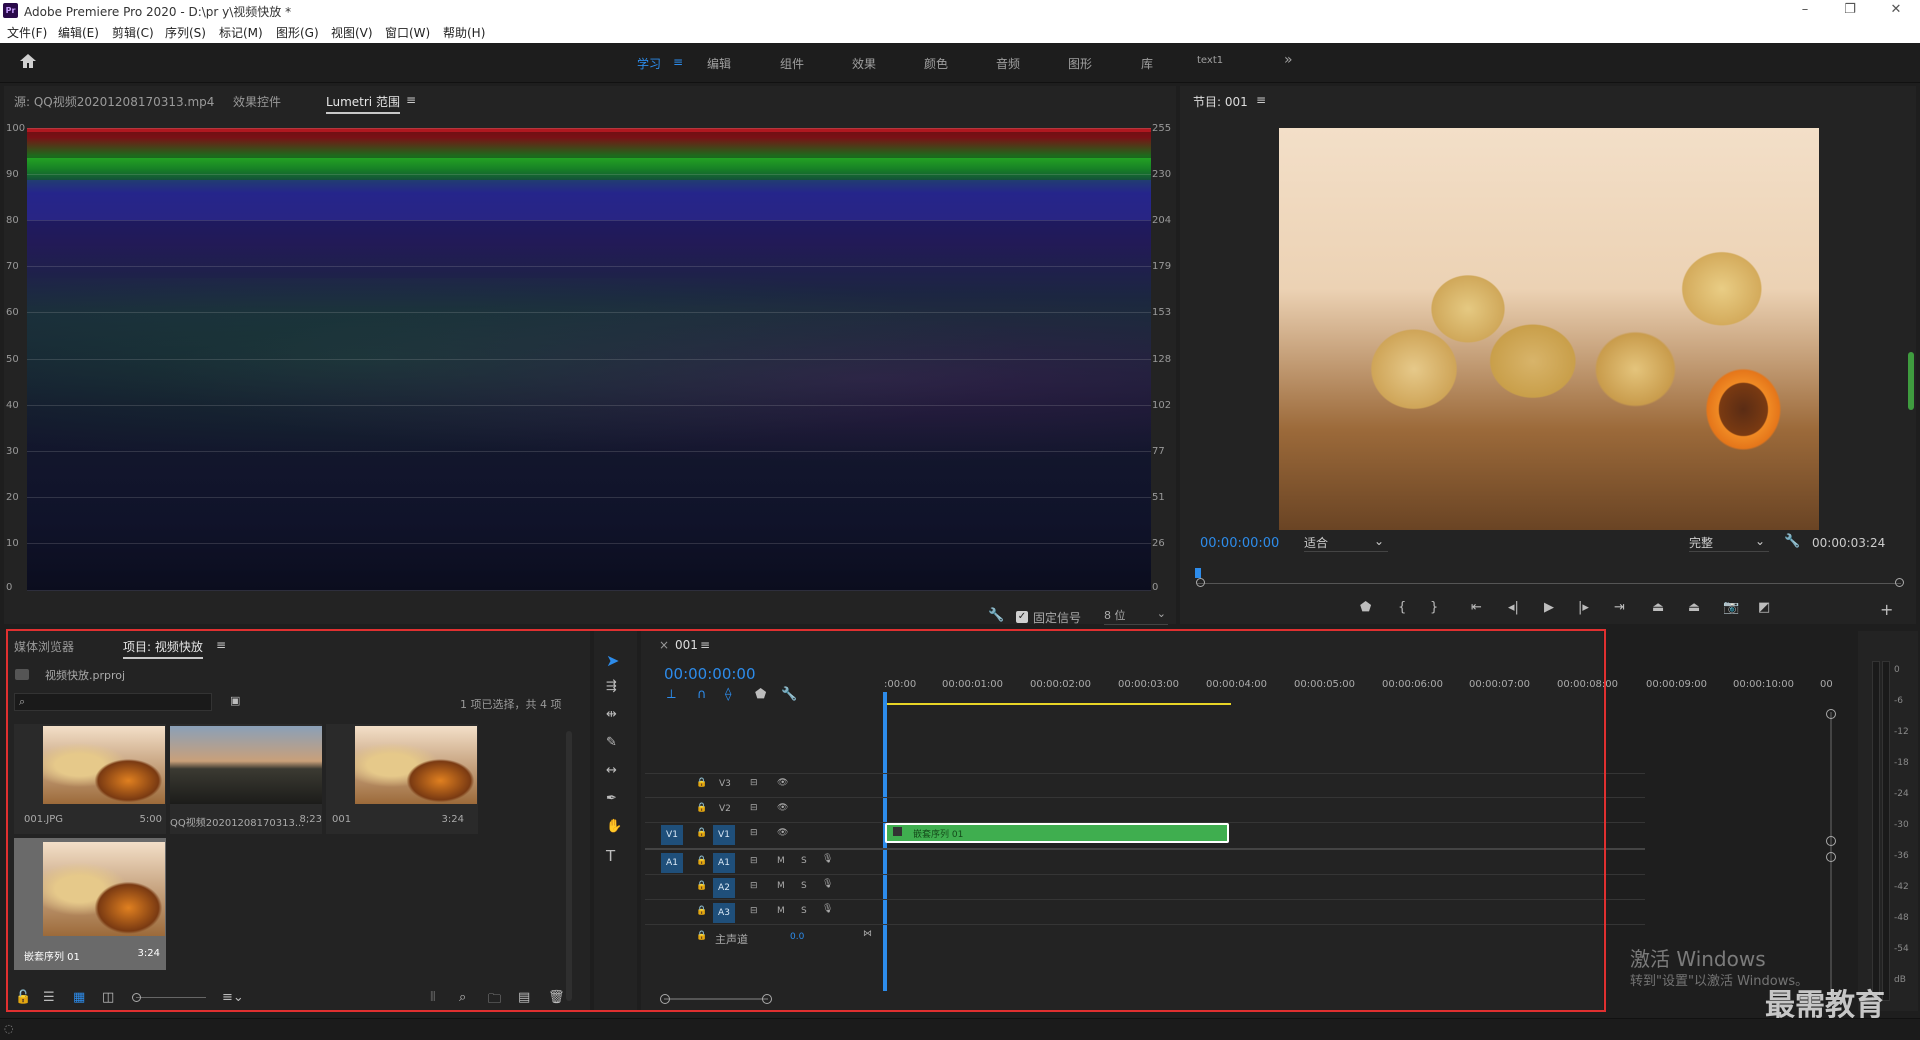  What do you see at coordinates (1057, 704) in the screenshot?
I see `work-area-bar` at bounding box center [1057, 704].